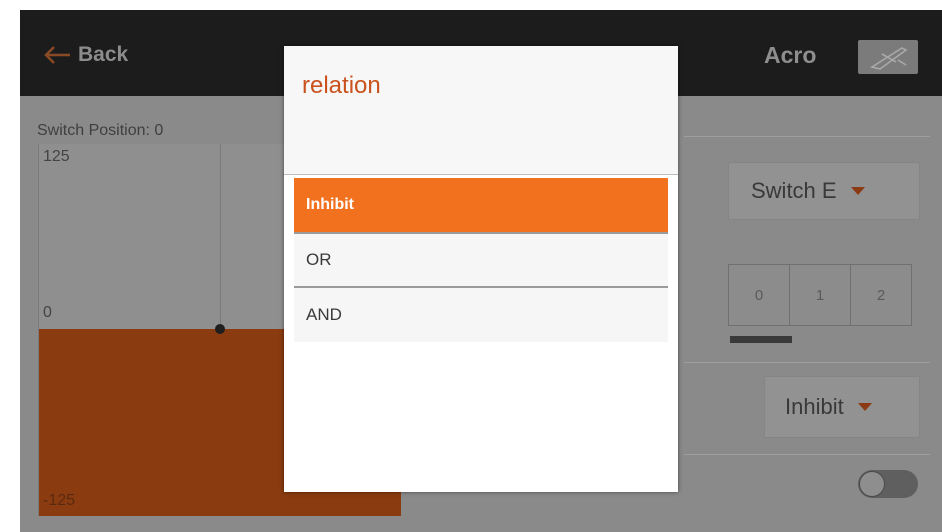 The height and width of the screenshot is (532, 942). I want to click on switch-position-label: Switch Position: 0, so click(100, 130).